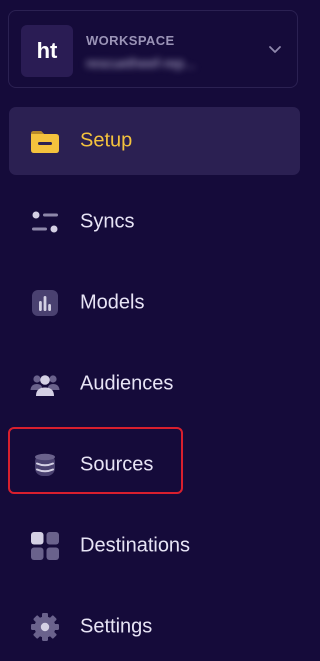  Describe the element at coordinates (45, 385) in the screenshot. I see `users-group-icon` at that location.